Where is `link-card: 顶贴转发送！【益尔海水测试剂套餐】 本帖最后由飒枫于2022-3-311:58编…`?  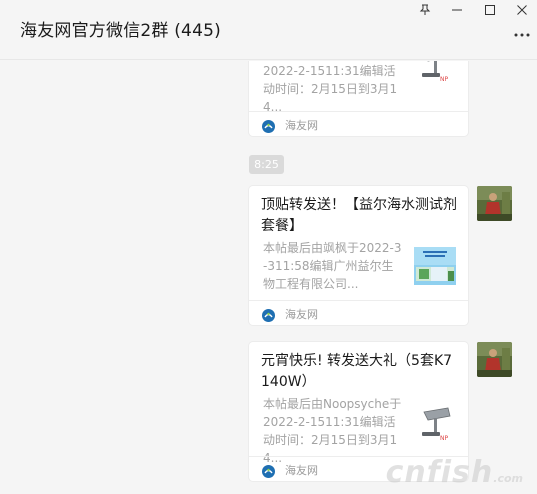 link-card: 顶贴转发送！【益尔海水测试剂套餐】 本帖最后由飒枫于2022-3-311:58编… is located at coordinates (358, 255).